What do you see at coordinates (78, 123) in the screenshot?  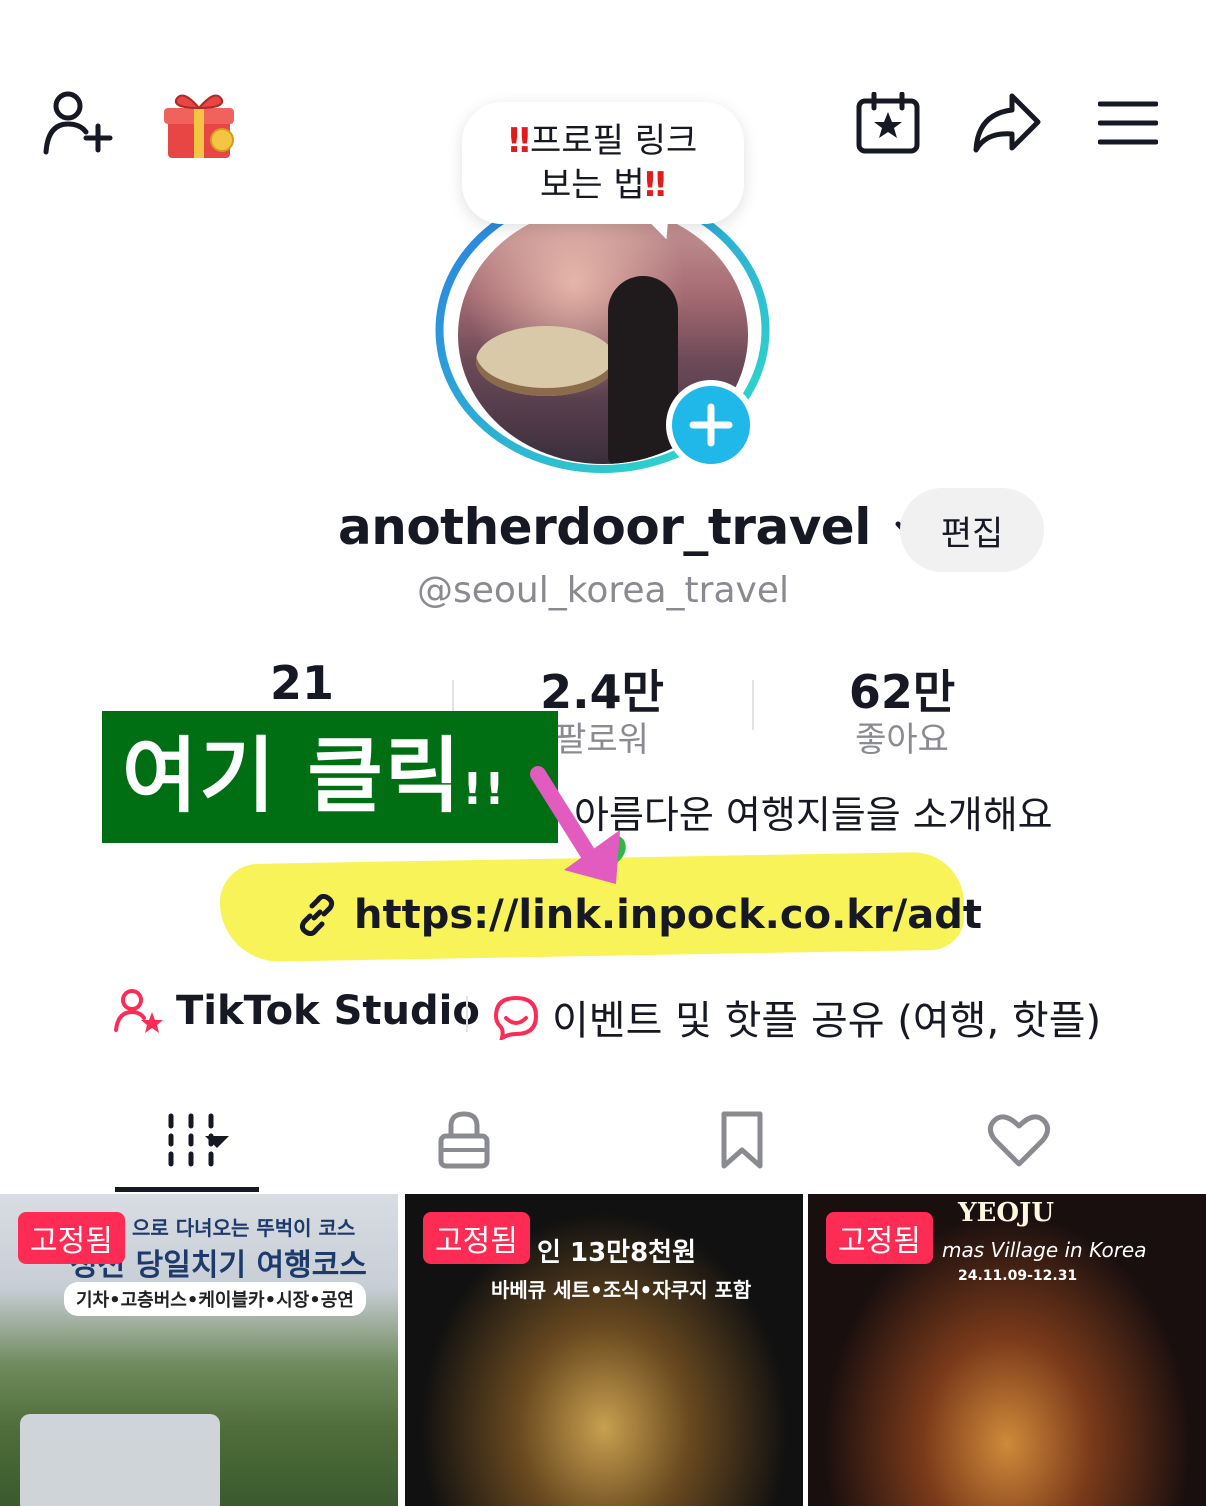 I see `add-friend-icon` at bounding box center [78, 123].